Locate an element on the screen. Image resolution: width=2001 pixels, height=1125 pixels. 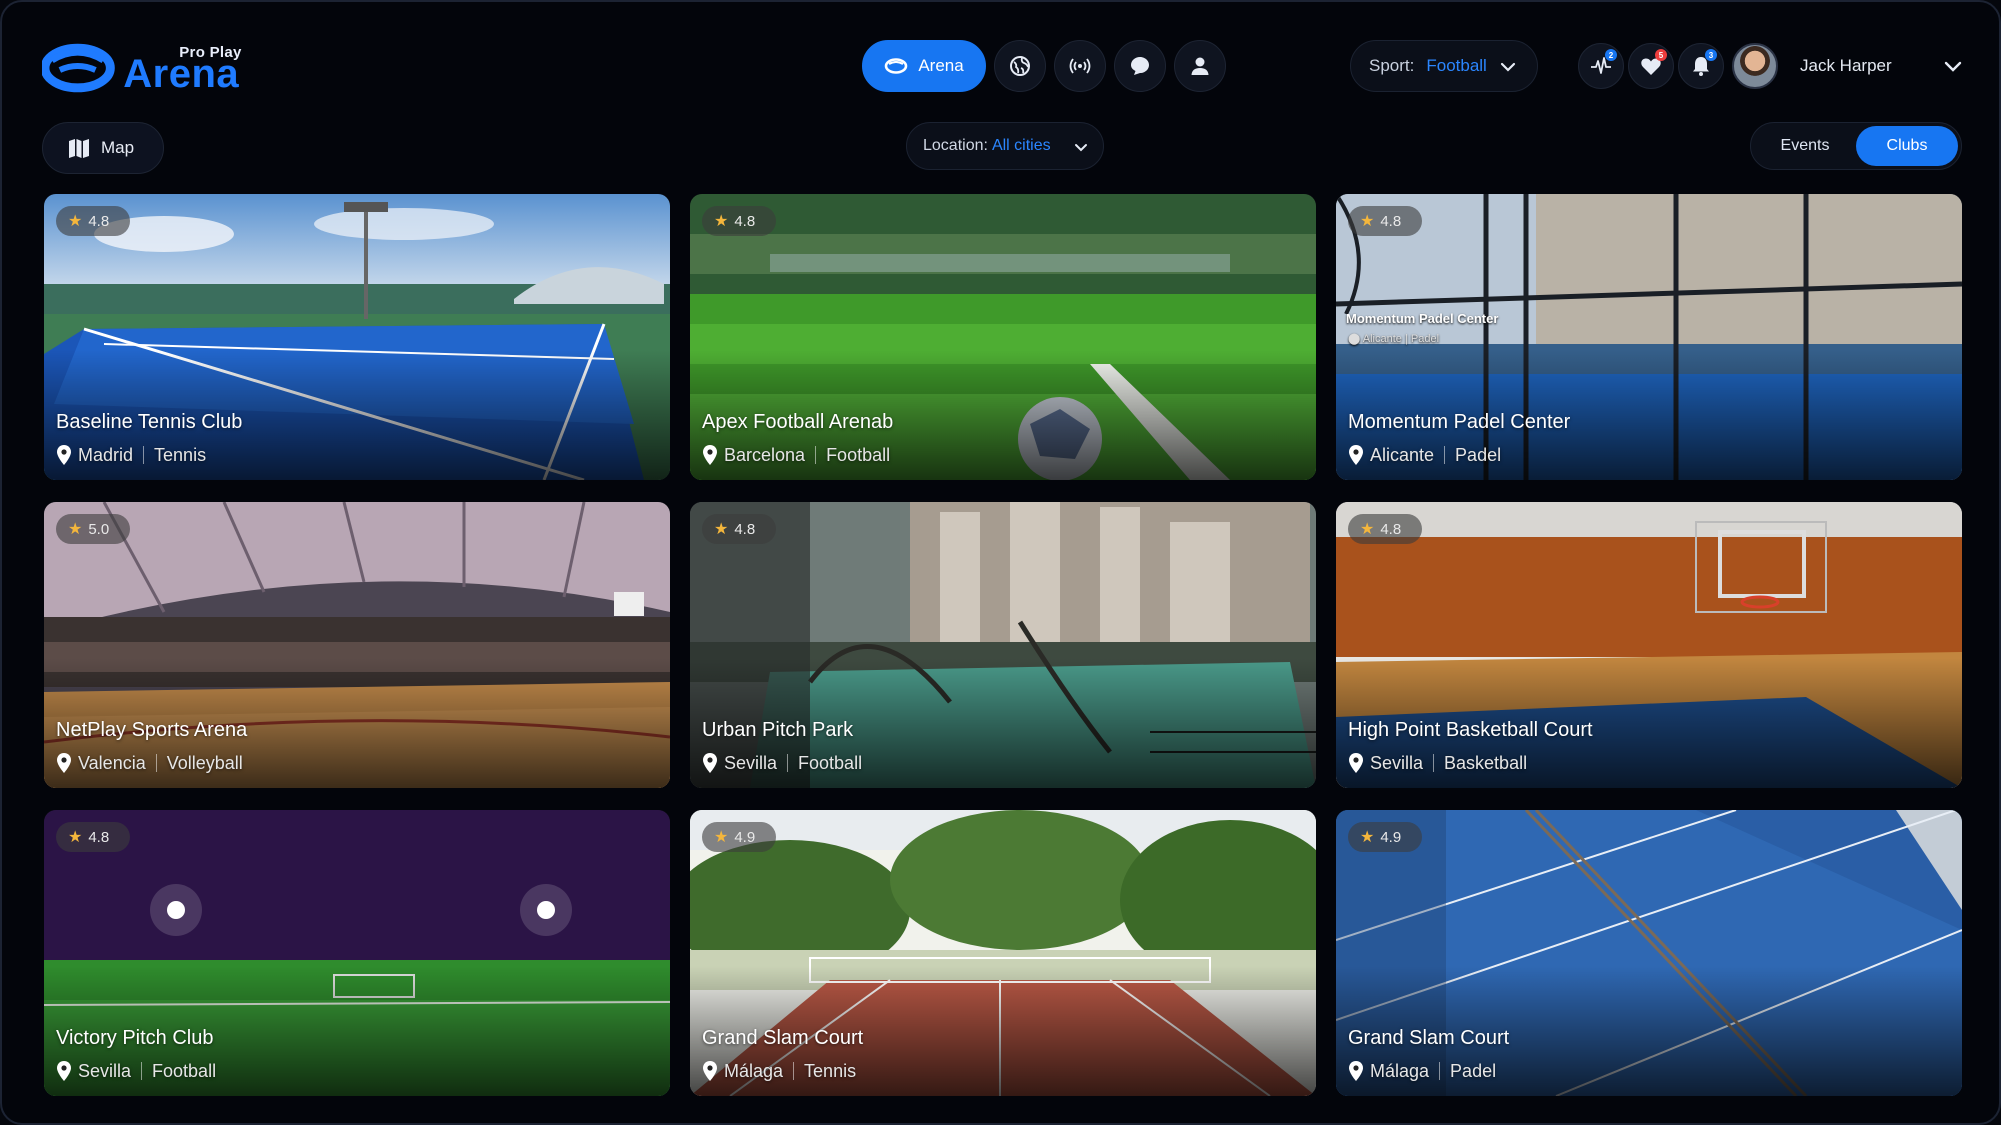
nav-live-button is located at coordinates (1080, 66).